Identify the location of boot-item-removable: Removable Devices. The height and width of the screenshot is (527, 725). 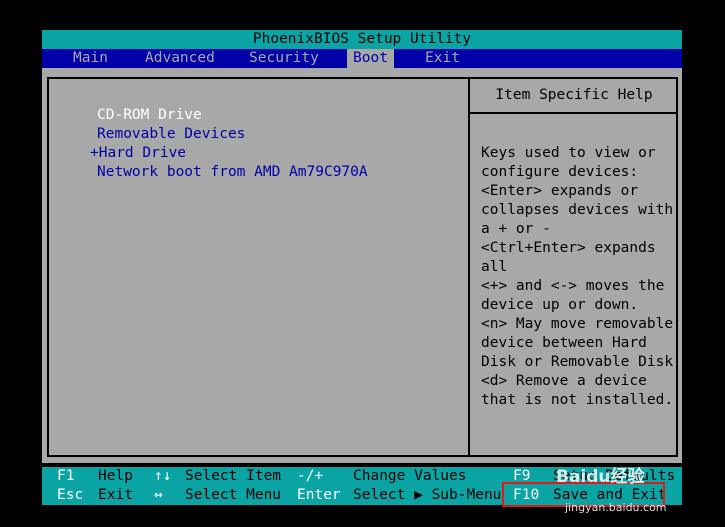
(229, 134).